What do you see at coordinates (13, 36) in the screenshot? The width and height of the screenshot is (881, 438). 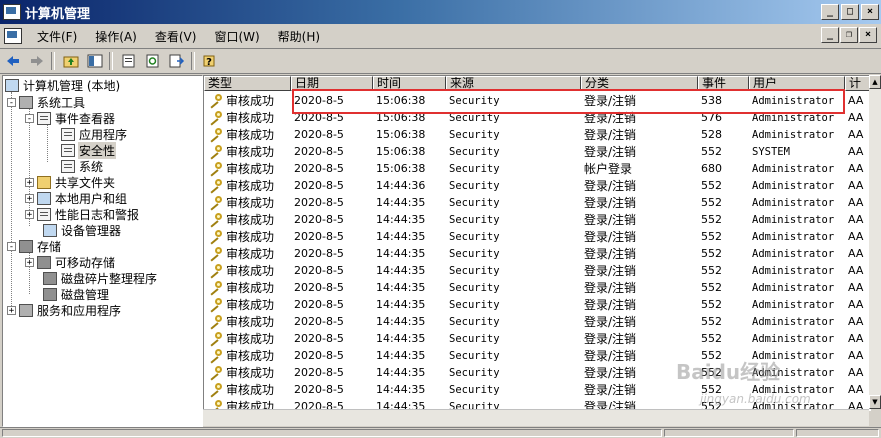 I see `mdi-document-icon` at bounding box center [13, 36].